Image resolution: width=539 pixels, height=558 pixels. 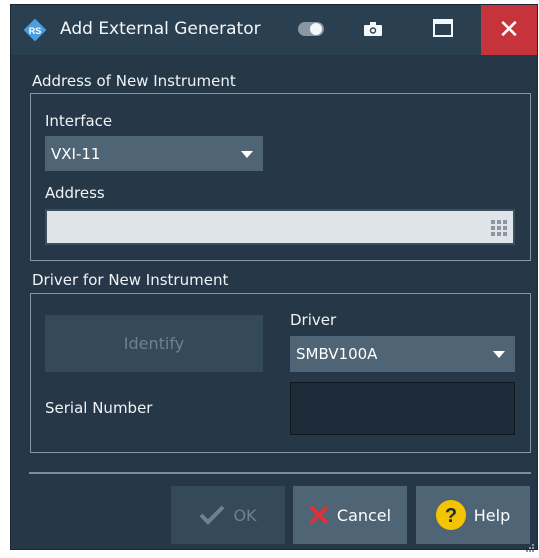 What do you see at coordinates (402, 408) in the screenshot?
I see `serial-number-field` at bounding box center [402, 408].